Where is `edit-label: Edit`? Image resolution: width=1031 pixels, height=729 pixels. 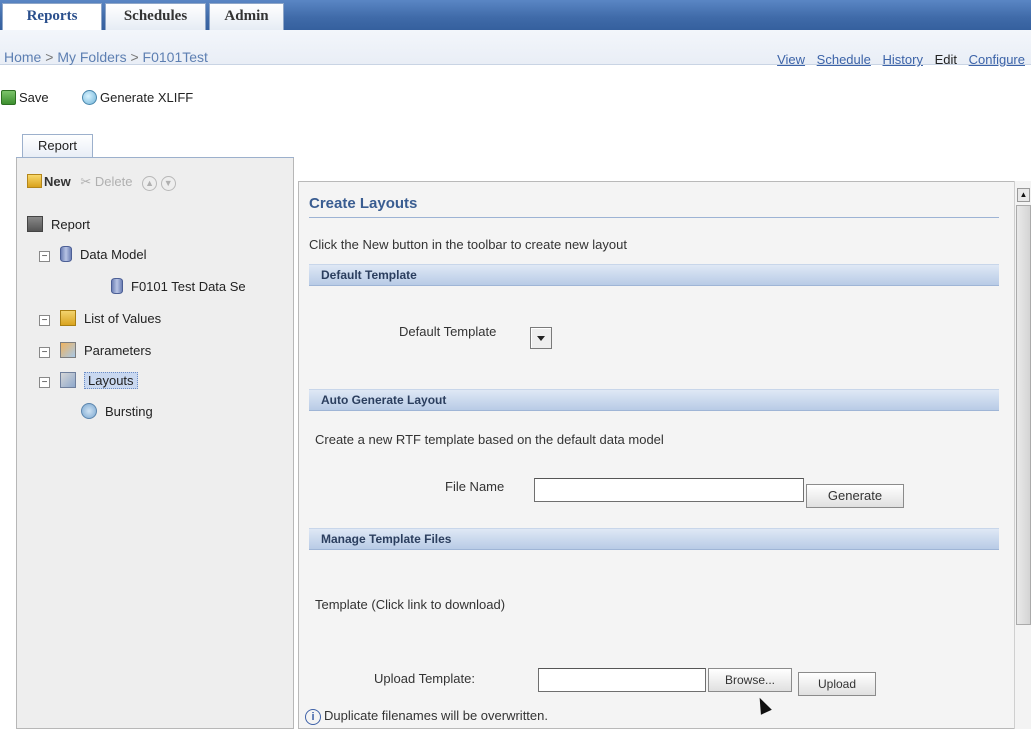 edit-label: Edit is located at coordinates (945, 59).